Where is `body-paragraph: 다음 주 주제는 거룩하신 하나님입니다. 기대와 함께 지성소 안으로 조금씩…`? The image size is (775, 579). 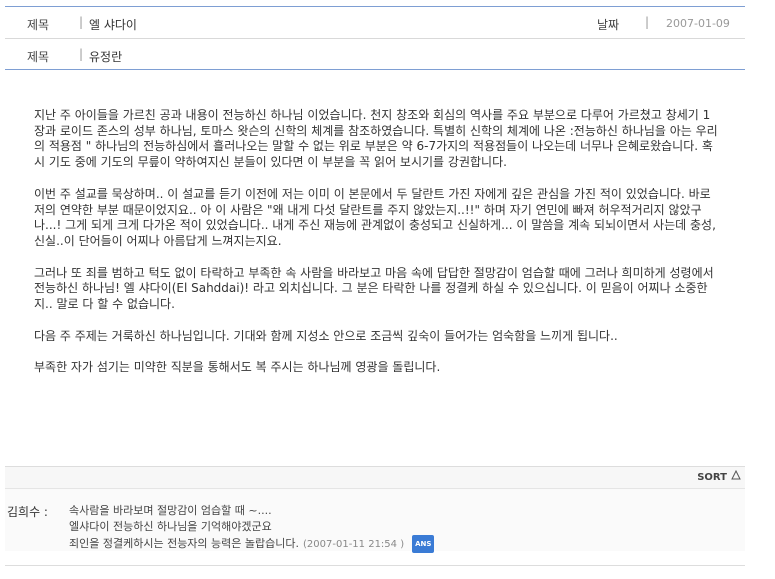 body-paragraph: 다음 주 주제는 거룩하신 하나님입니다. 기대와 함께 지성소 안으로 조금씩… is located at coordinates (326, 335).